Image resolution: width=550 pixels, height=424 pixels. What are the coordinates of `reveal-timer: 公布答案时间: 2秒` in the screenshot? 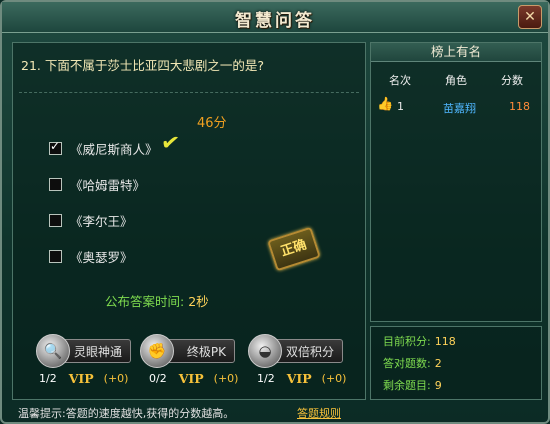 It's located at (157, 300).